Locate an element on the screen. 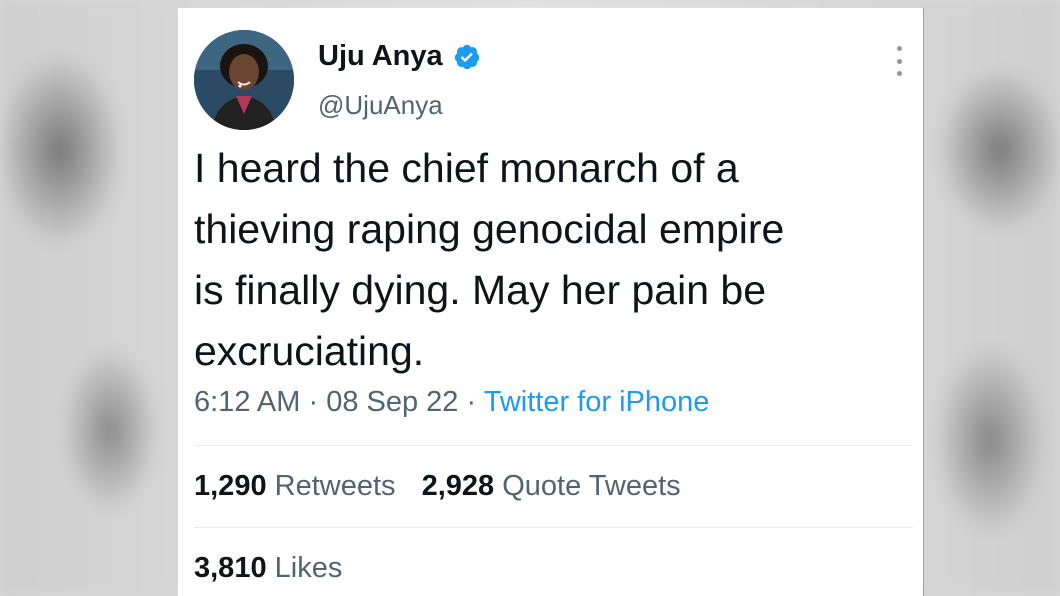 The width and height of the screenshot is (1060, 596). likes-label: Likes is located at coordinates (308, 568).